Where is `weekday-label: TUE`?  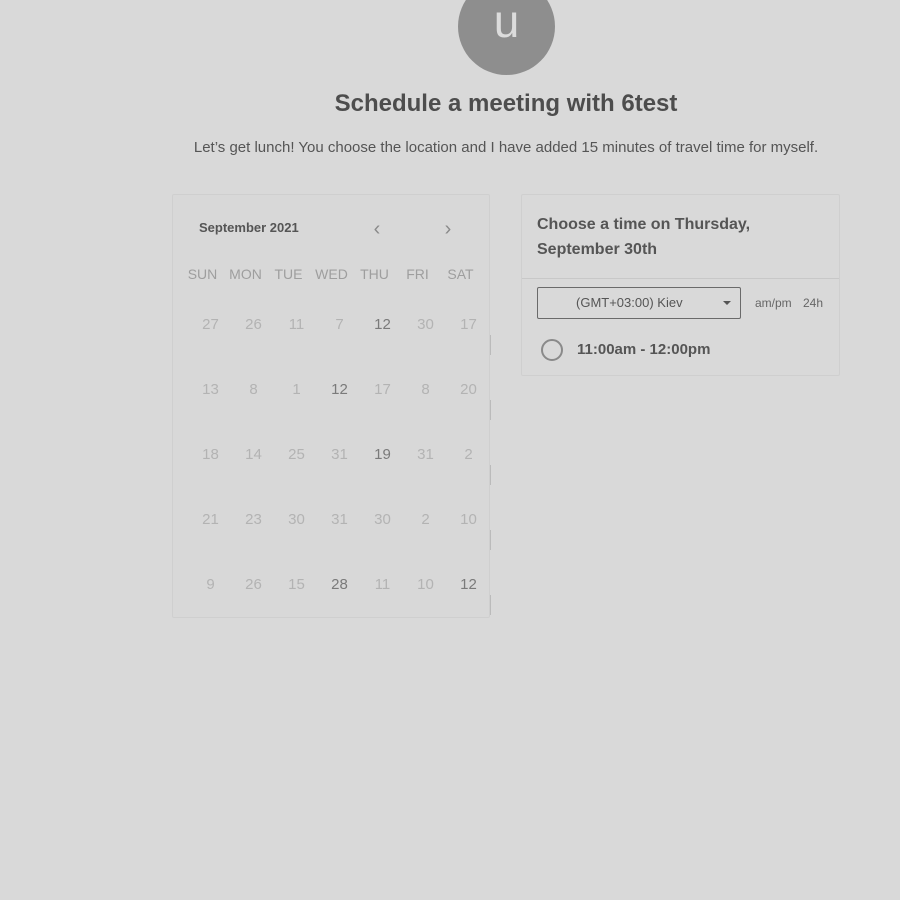 weekday-label: TUE is located at coordinates (288, 274).